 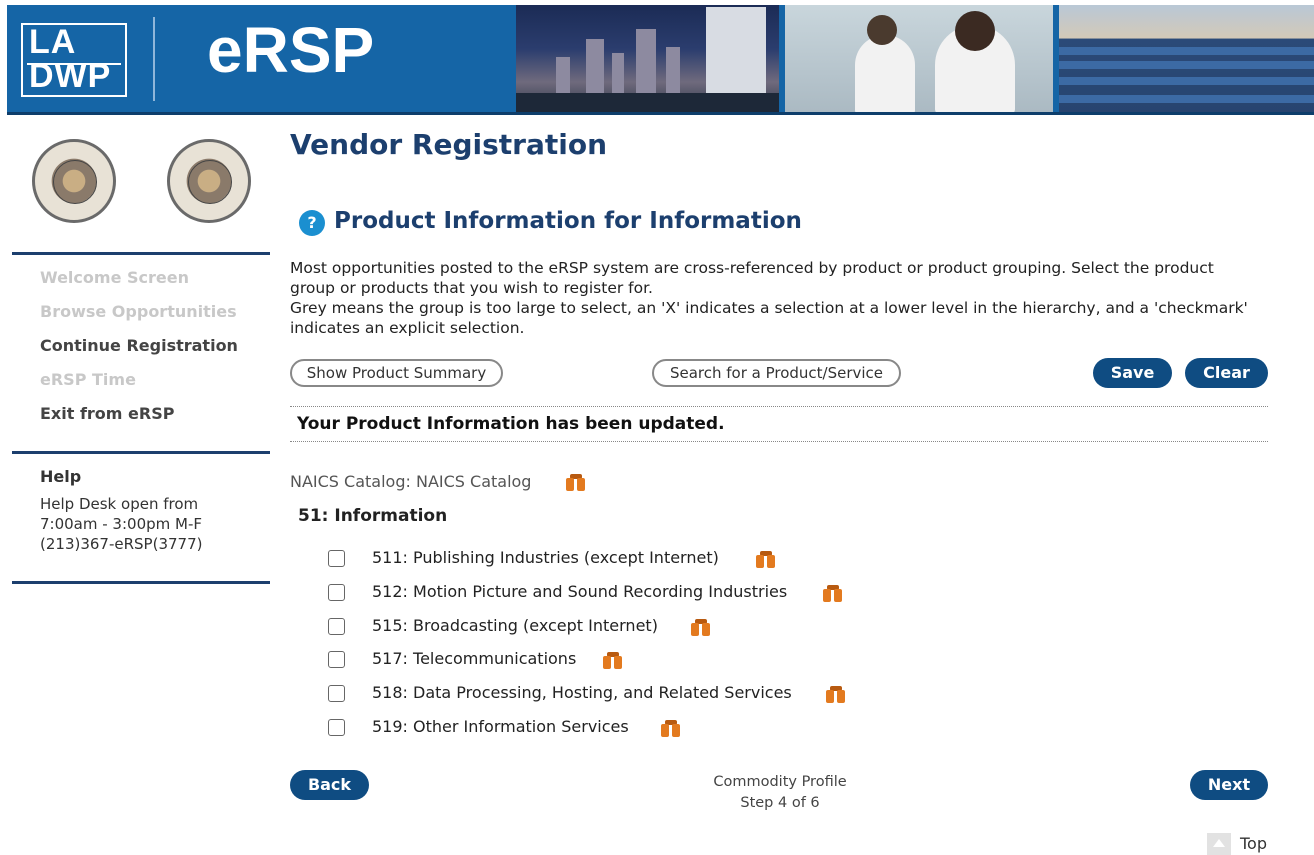 What do you see at coordinates (61, 476) in the screenshot?
I see `help-title: Help` at bounding box center [61, 476].